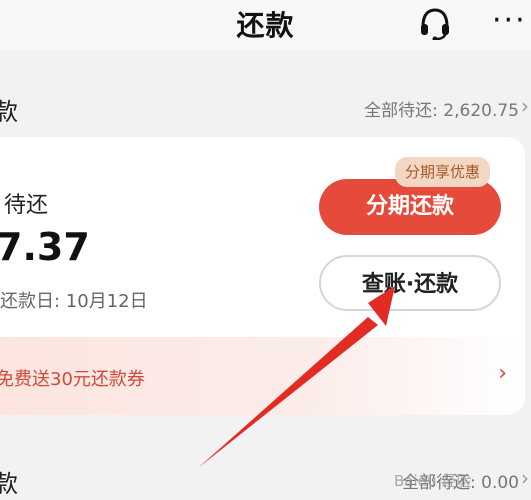 This screenshot has height=500, width=531. Describe the element at coordinates (72, 379) in the screenshot. I see `coupon-promo-text: 免费送30元还款券` at that location.